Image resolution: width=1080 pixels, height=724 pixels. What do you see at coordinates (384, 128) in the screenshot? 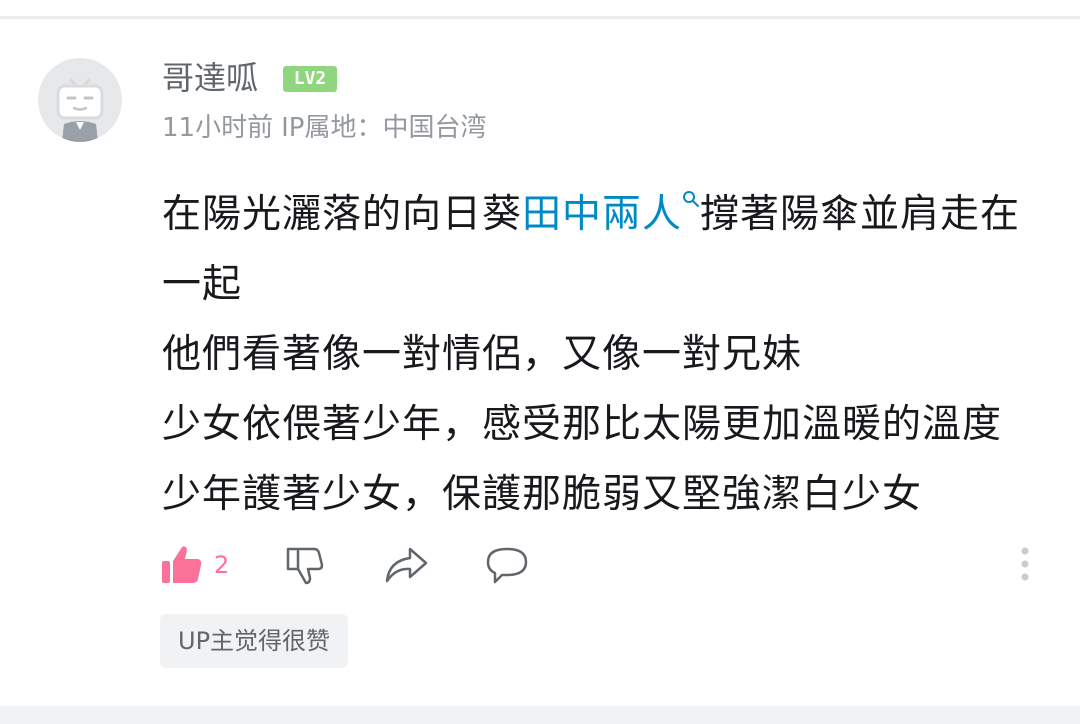
I see `ip-location: IP属地：中国台湾` at bounding box center [384, 128].